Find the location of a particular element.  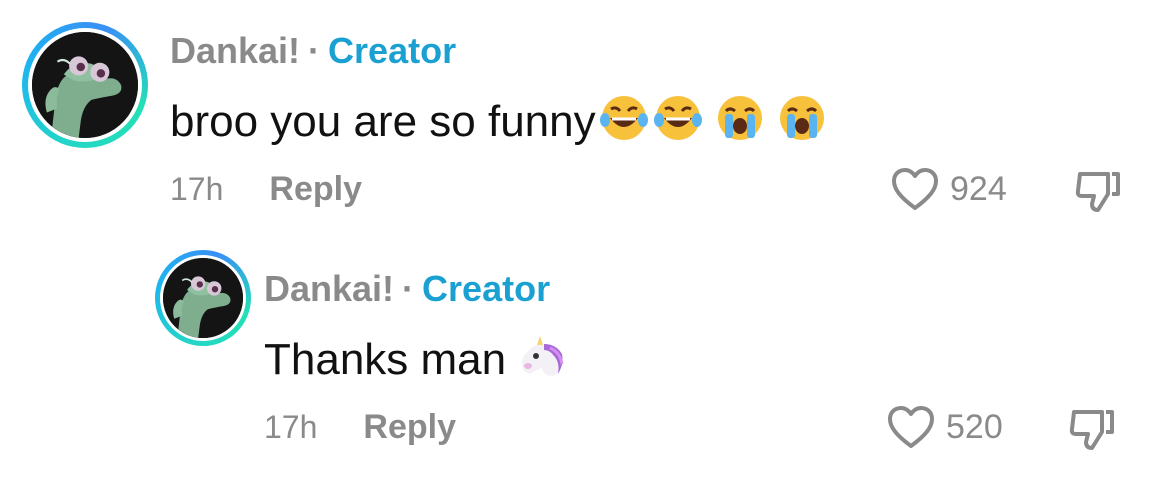

comment-body: Thanks man is located at coordinates (385, 359).